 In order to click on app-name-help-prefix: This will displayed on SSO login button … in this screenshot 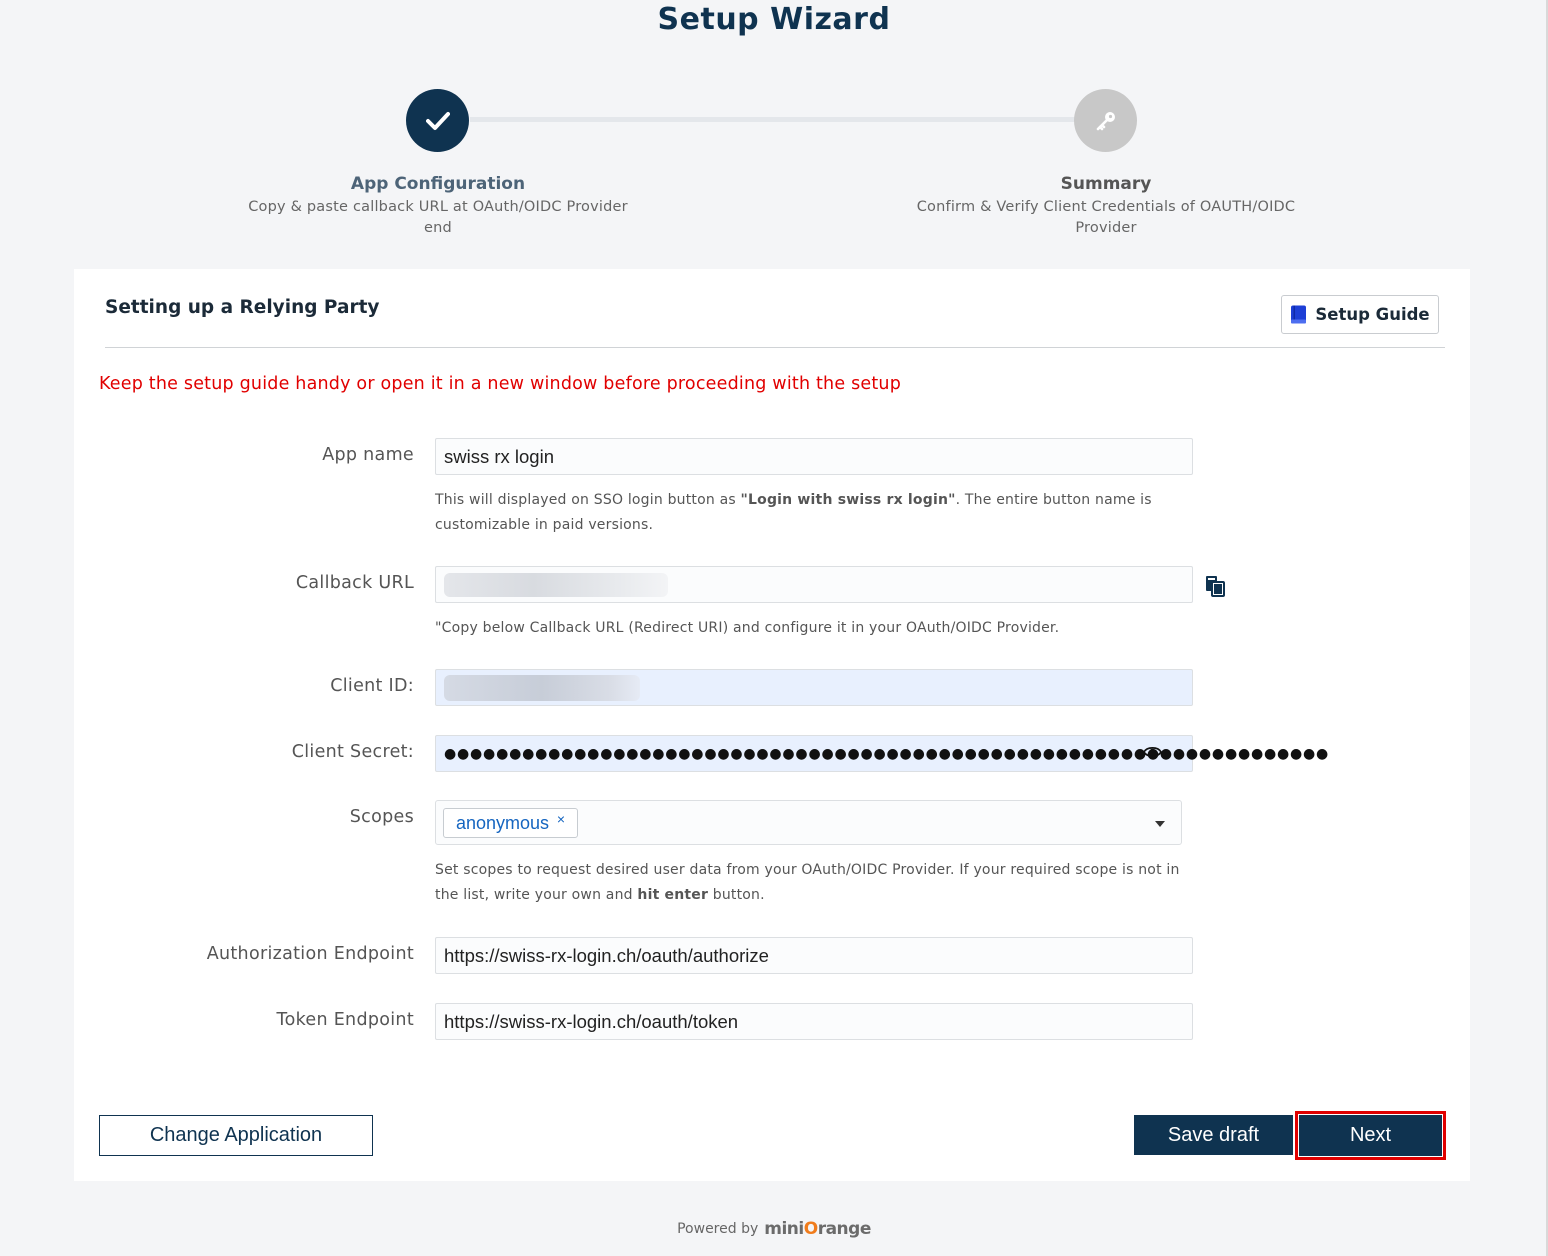, I will do `click(588, 500)`.